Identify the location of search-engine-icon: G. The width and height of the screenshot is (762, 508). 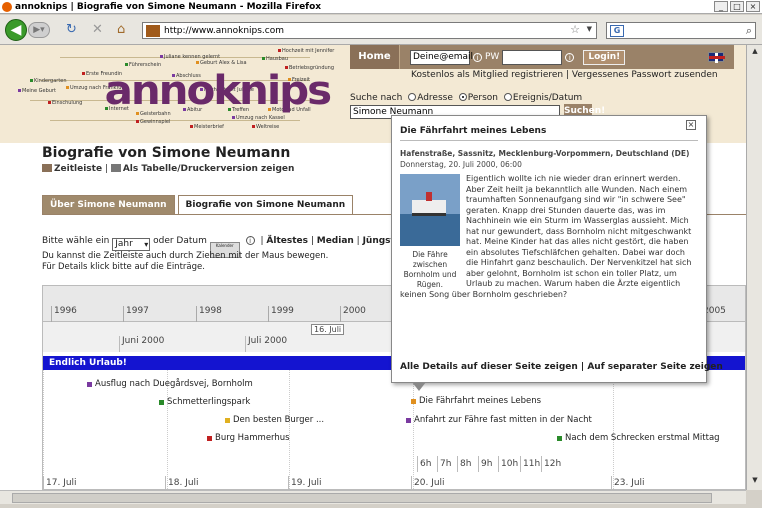
(617, 31).